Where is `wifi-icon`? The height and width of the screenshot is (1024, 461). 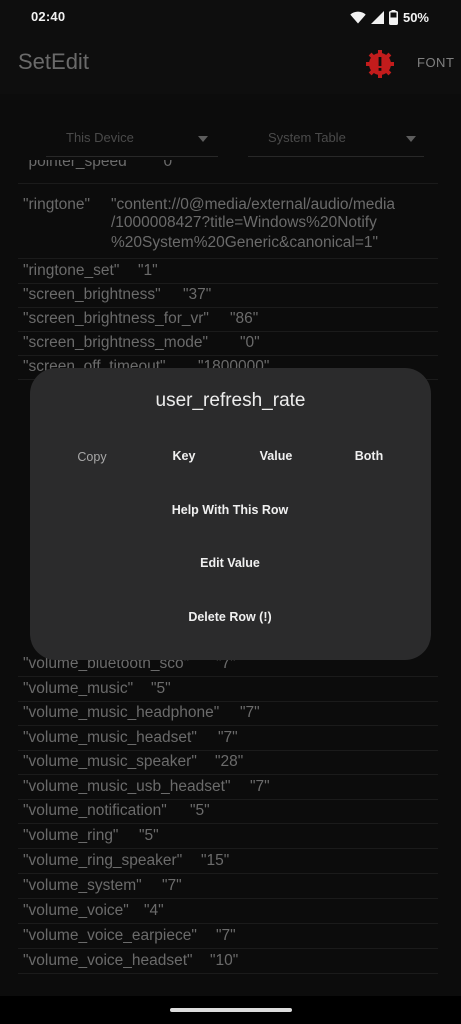
wifi-icon is located at coordinates (358, 17).